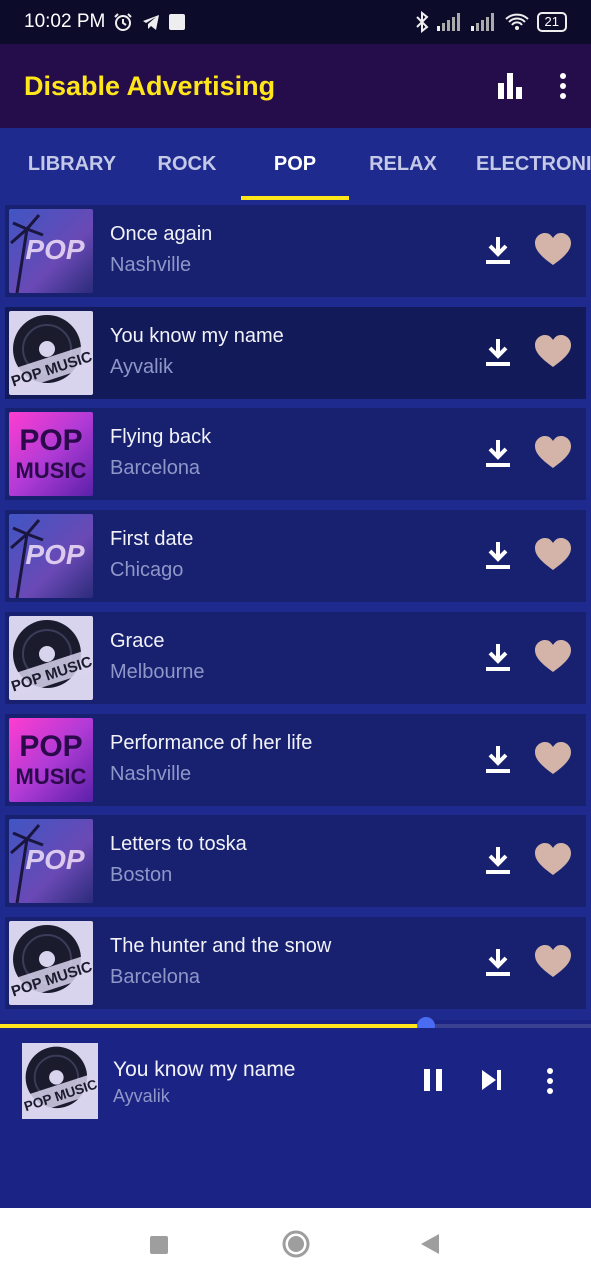 The image size is (591, 1280). I want to click on equalizer-icon, so click(510, 86).